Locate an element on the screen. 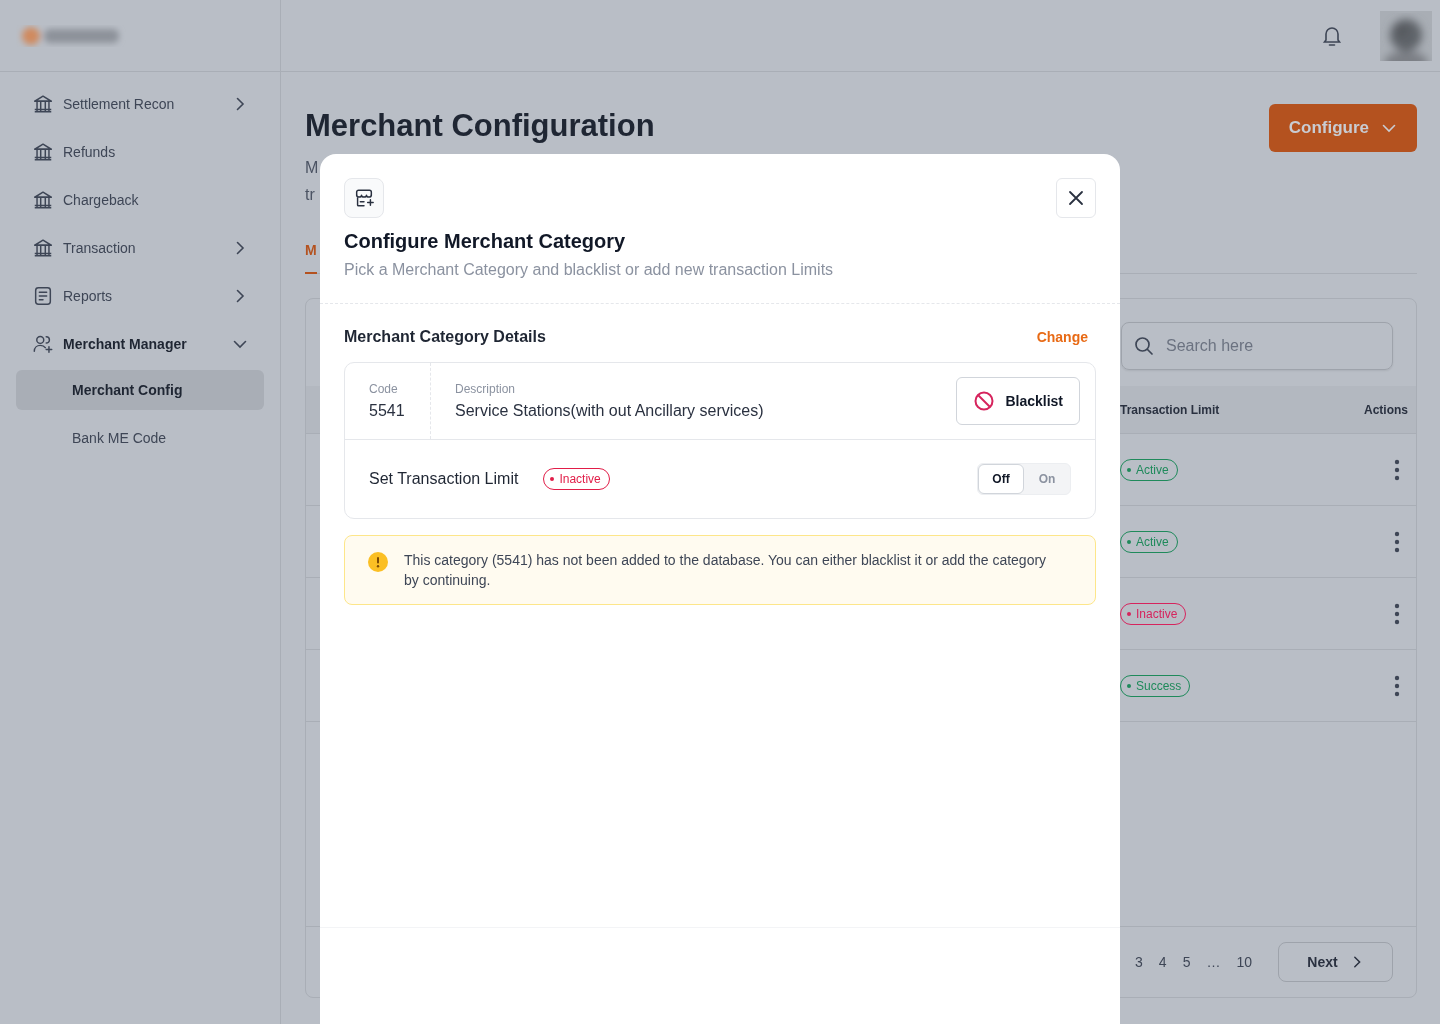 Image resolution: width=1440 pixels, height=1024 pixels. field-label: Code is located at coordinates (384, 389).